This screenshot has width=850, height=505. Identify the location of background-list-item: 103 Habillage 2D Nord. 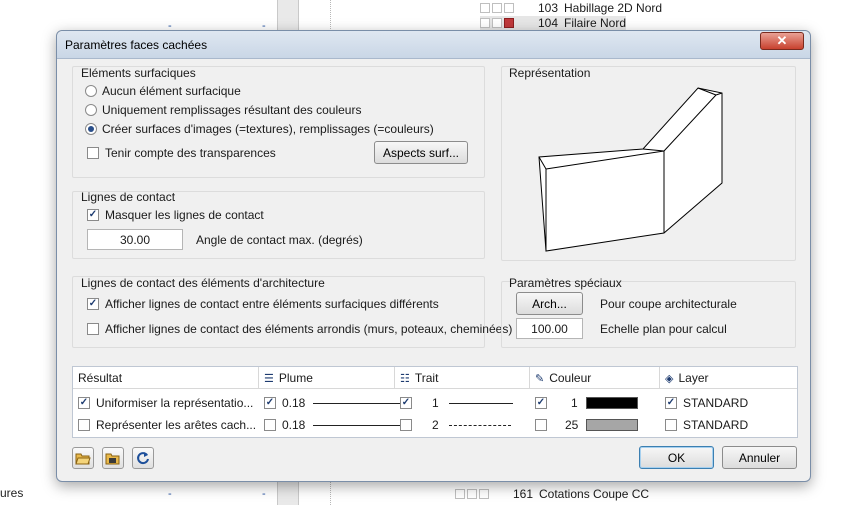
(571, 8).